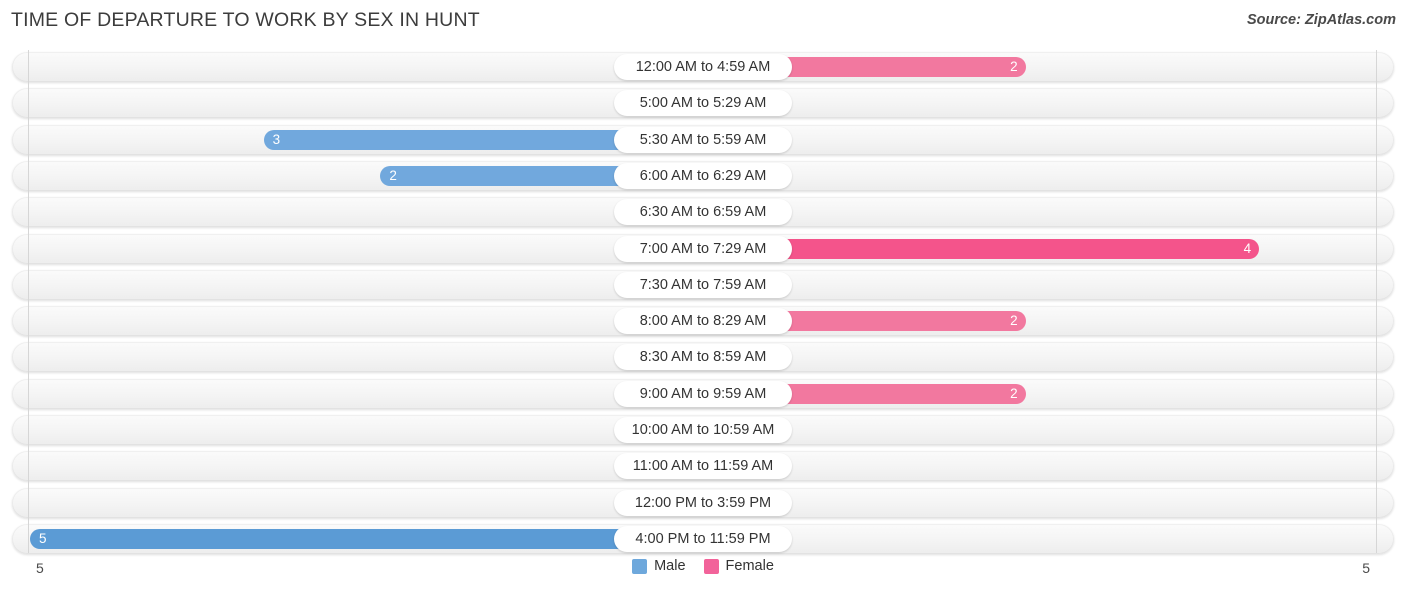  I want to click on table-row: 007:30 AM to 7:59 AM, so click(703, 284).